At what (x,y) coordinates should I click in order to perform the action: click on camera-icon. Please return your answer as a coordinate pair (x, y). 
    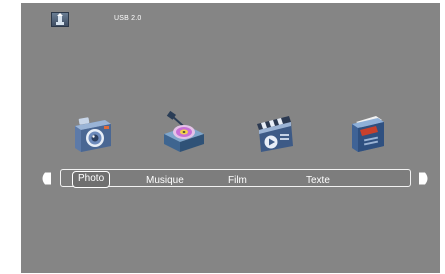
    Looking at the image, I should click on (93, 132).